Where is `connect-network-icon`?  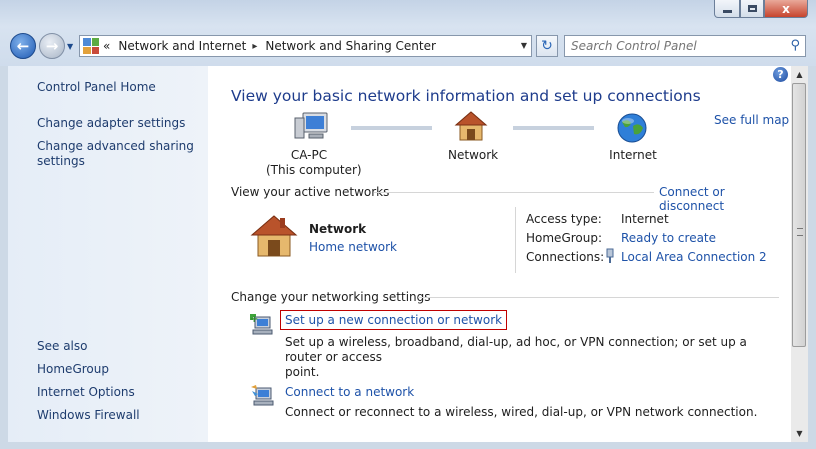 connect-network-icon is located at coordinates (263, 396).